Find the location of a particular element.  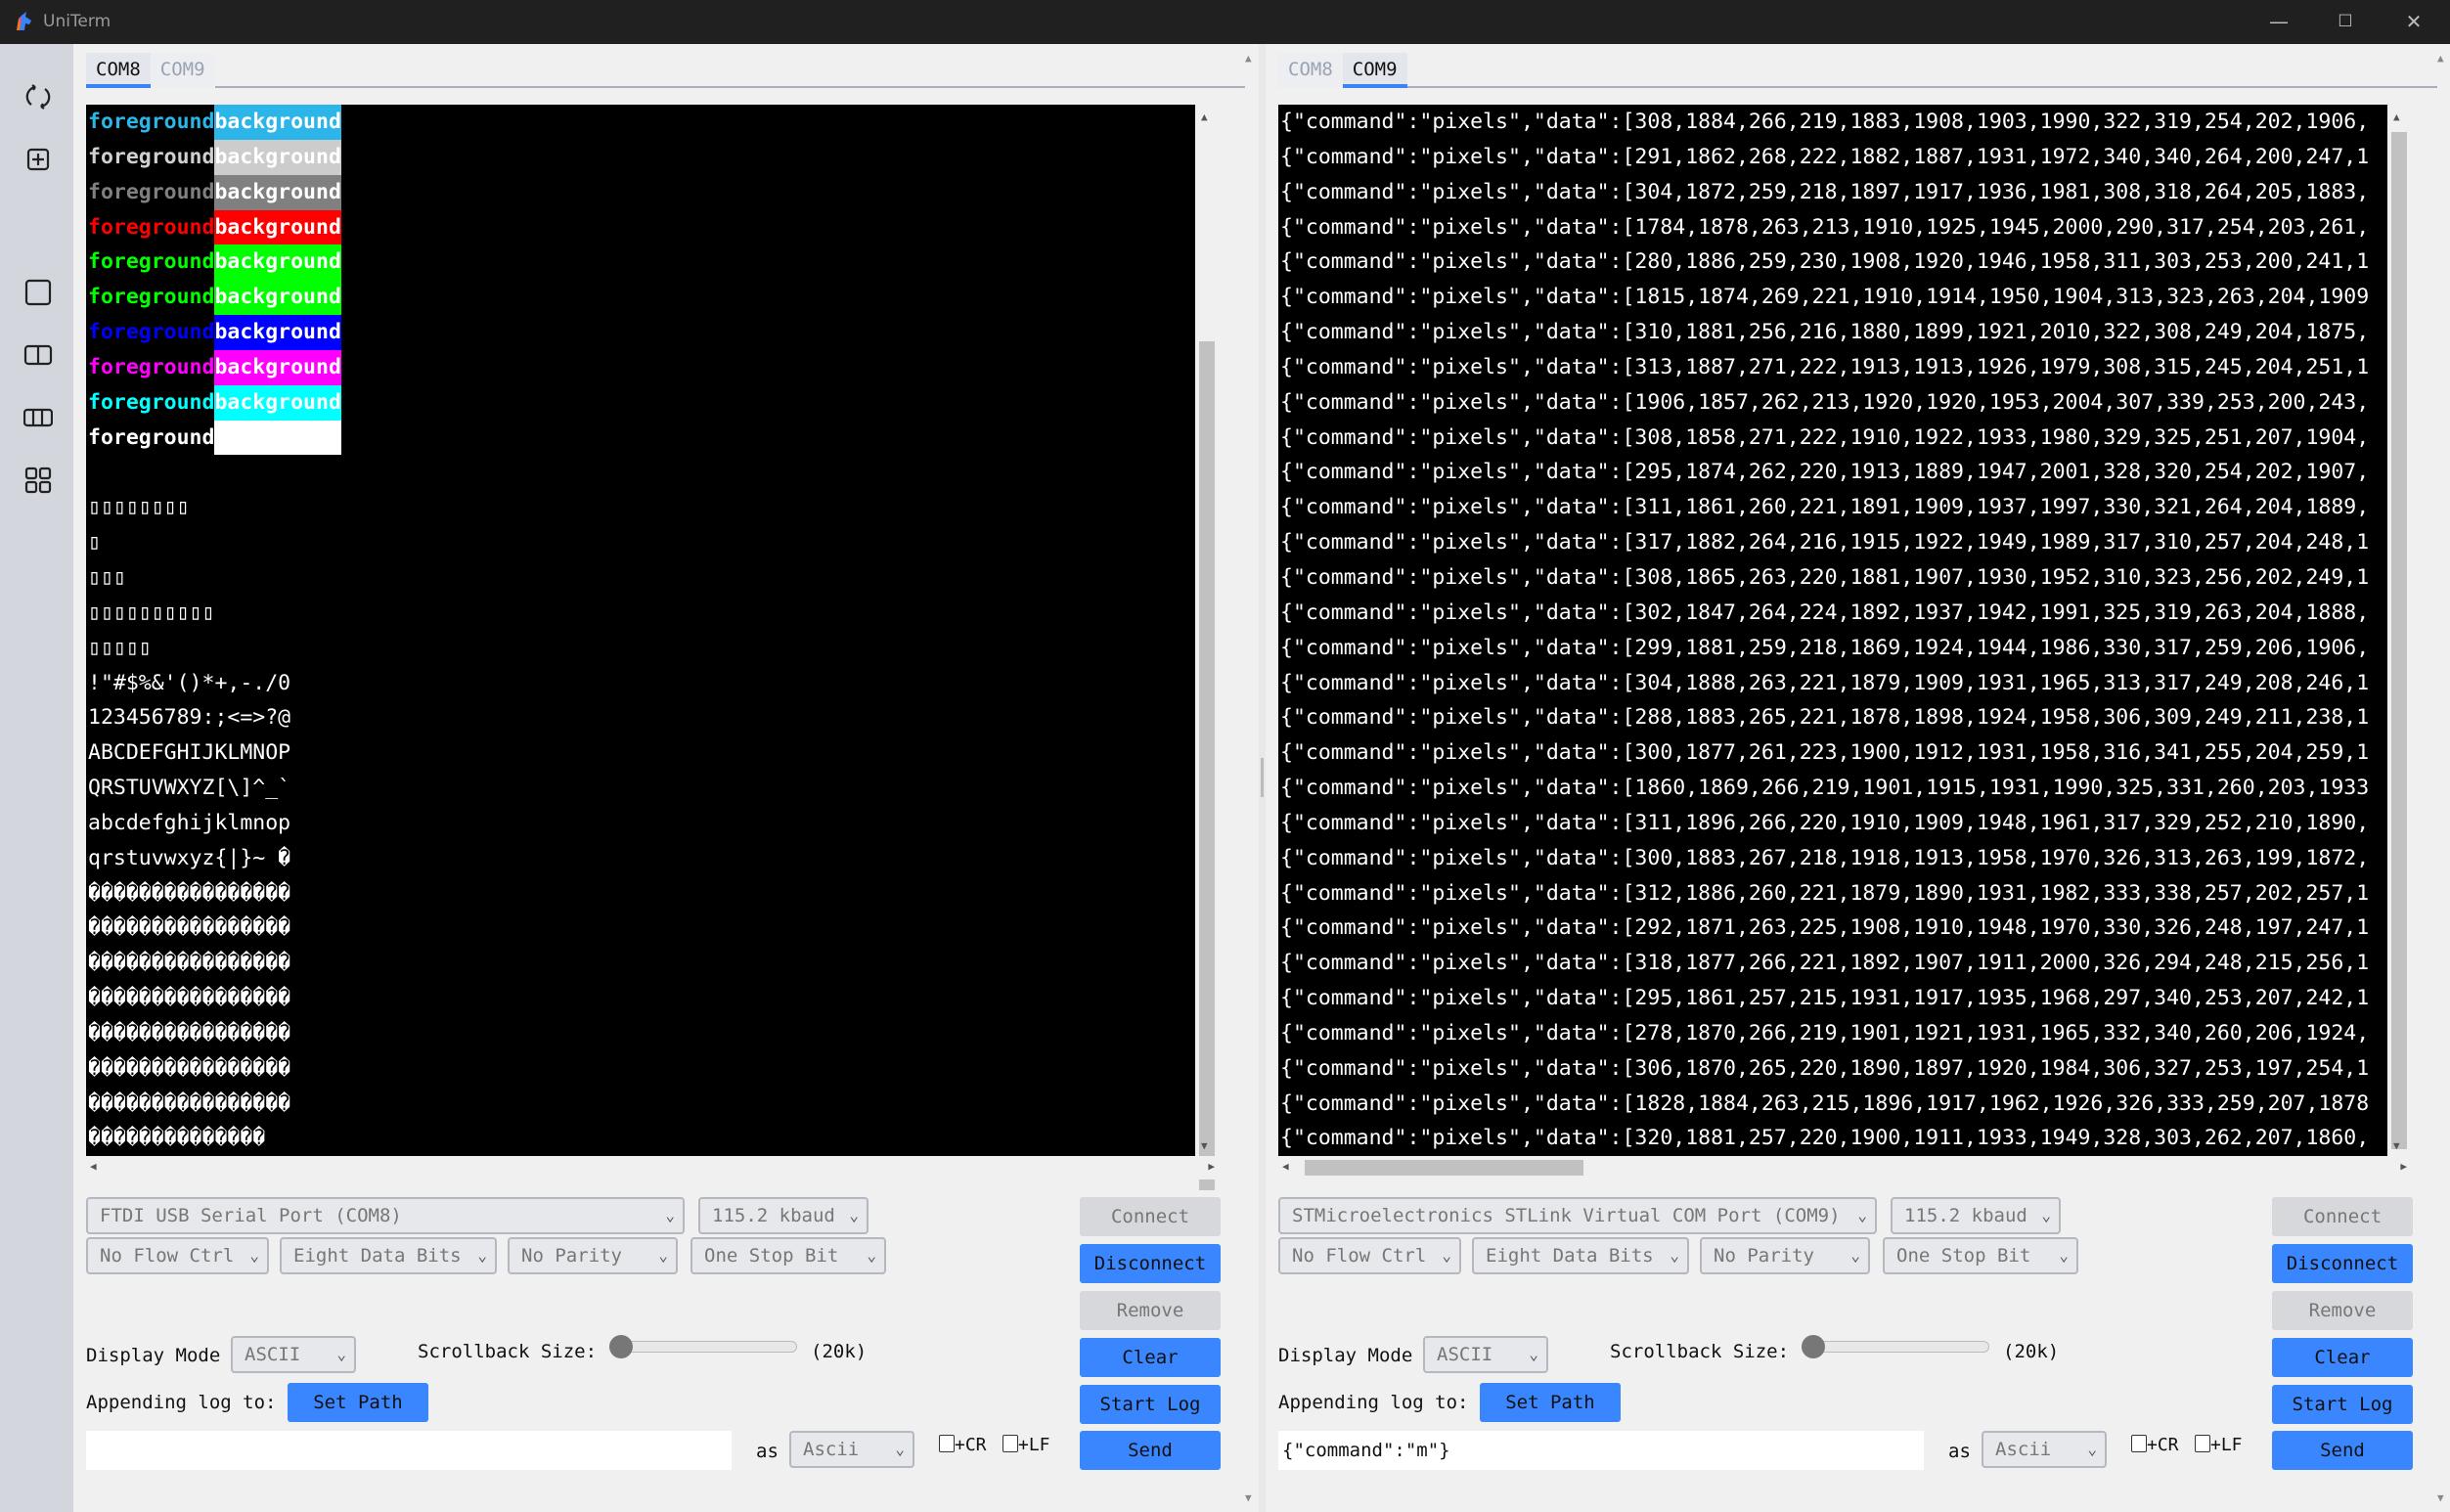

window-title: UniTerm is located at coordinates (77, 22).